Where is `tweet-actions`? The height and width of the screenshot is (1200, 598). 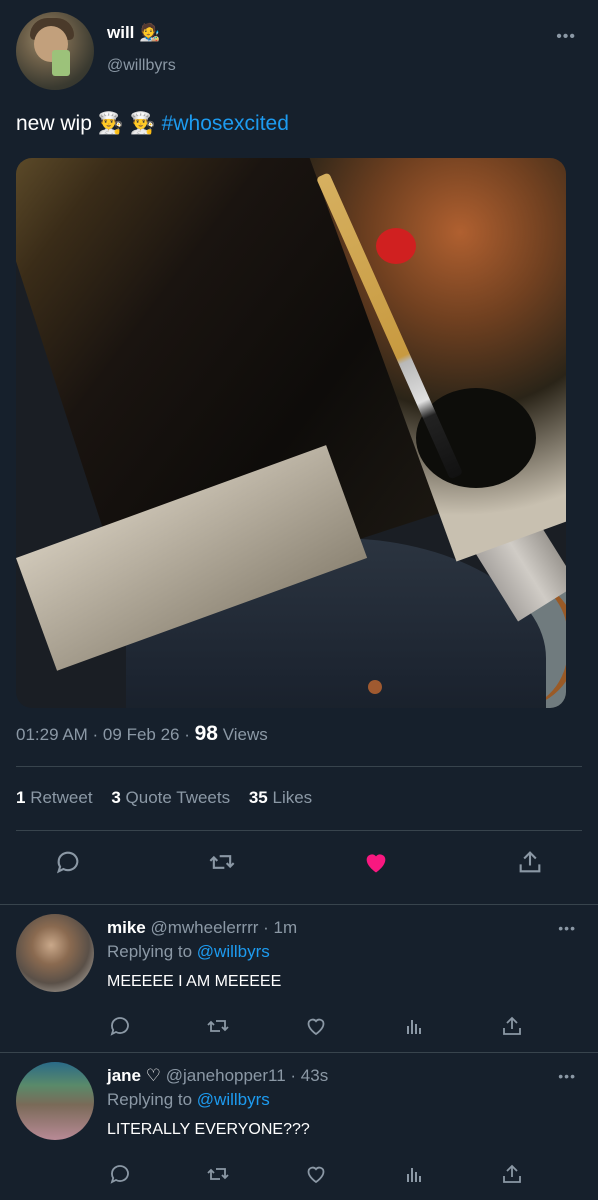
tweet-actions is located at coordinates (299, 866).